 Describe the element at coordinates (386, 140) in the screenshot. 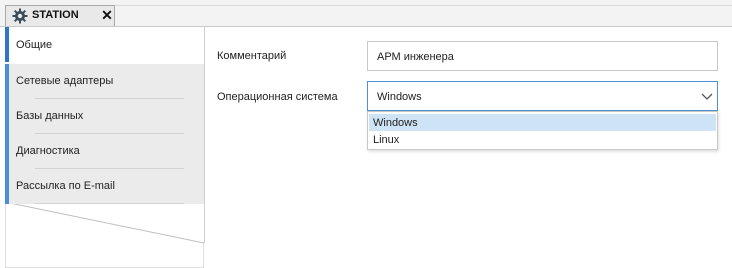

I see `os-option-label: Linux` at that location.